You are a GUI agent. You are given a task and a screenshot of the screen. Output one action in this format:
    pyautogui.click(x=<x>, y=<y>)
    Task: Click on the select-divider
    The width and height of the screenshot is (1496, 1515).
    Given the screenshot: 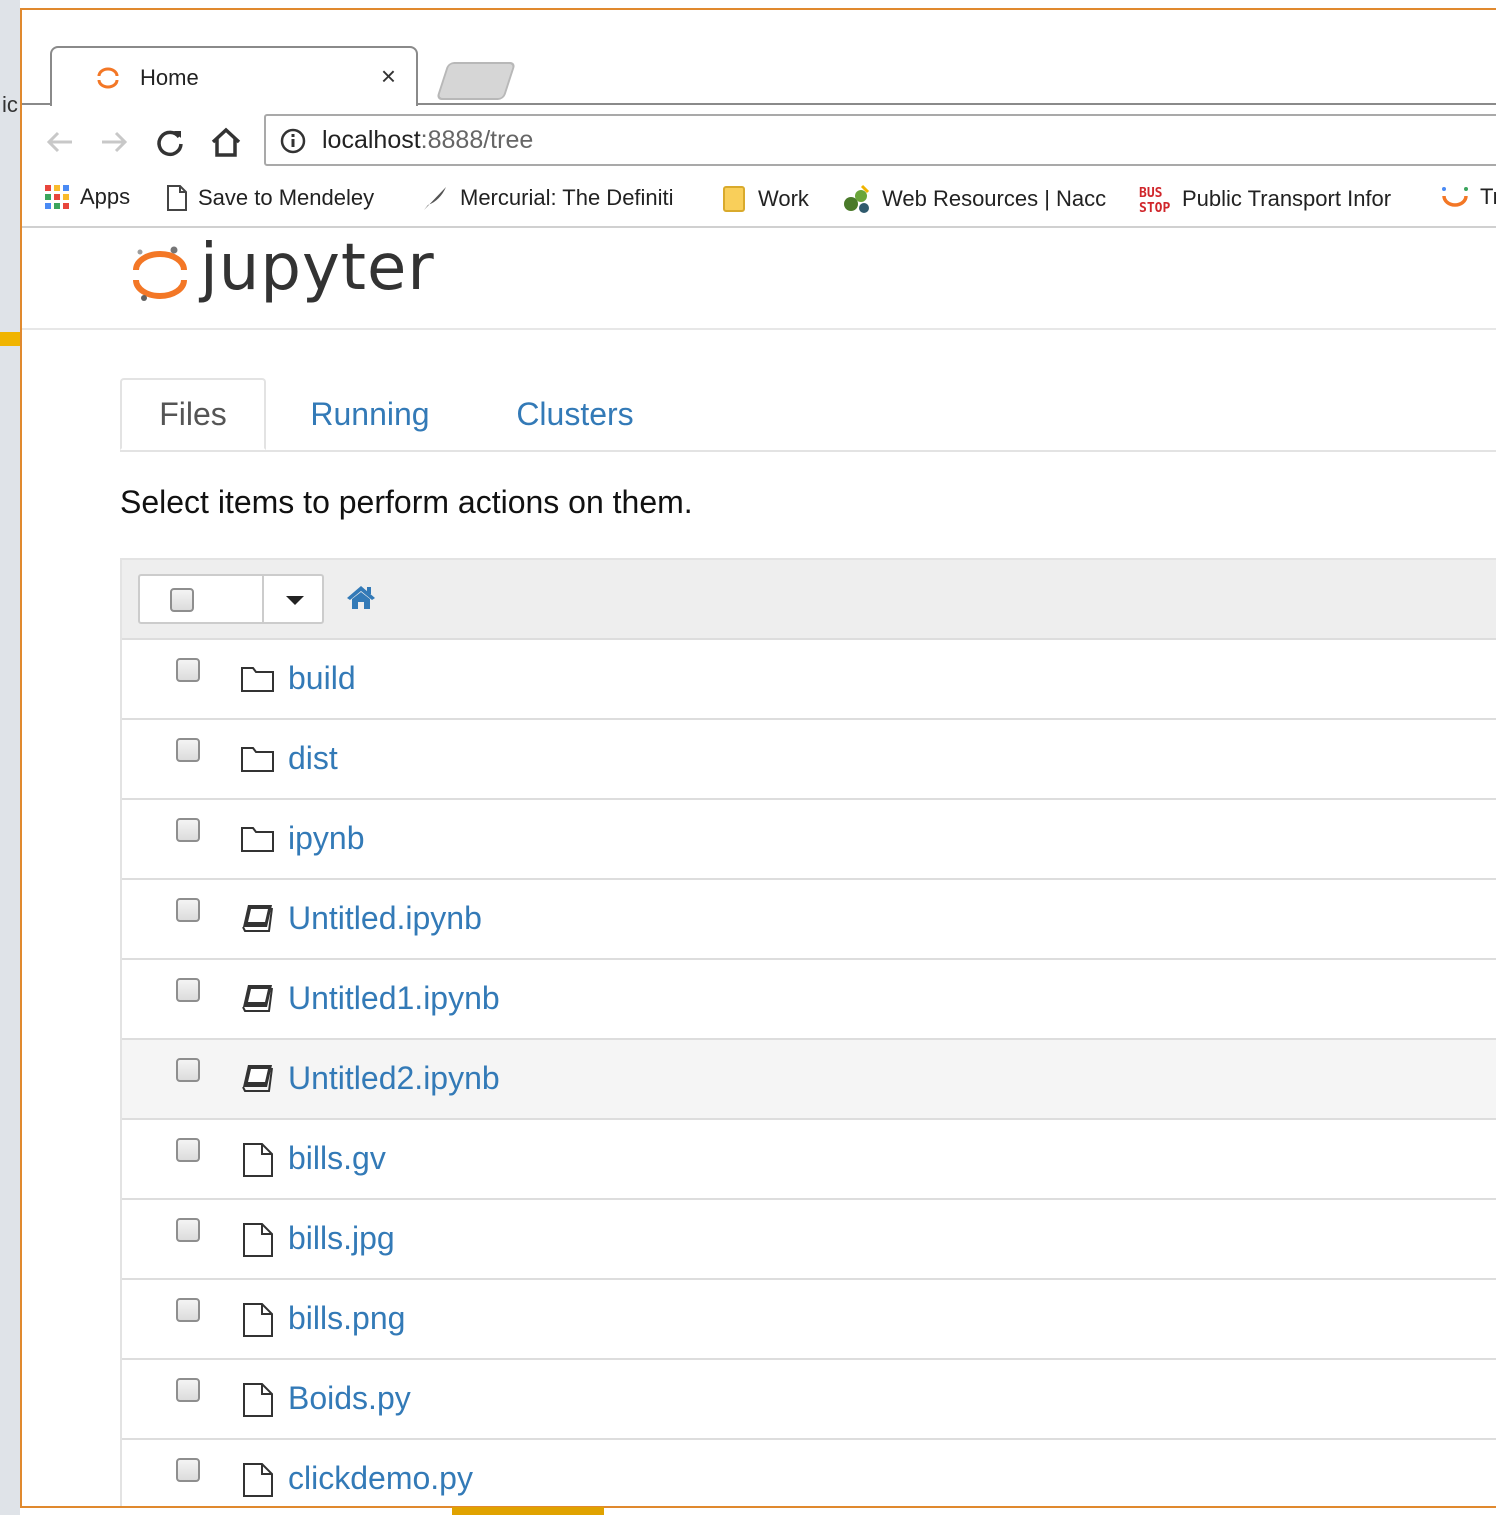 What is the action you would take?
    pyautogui.click(x=263, y=599)
    